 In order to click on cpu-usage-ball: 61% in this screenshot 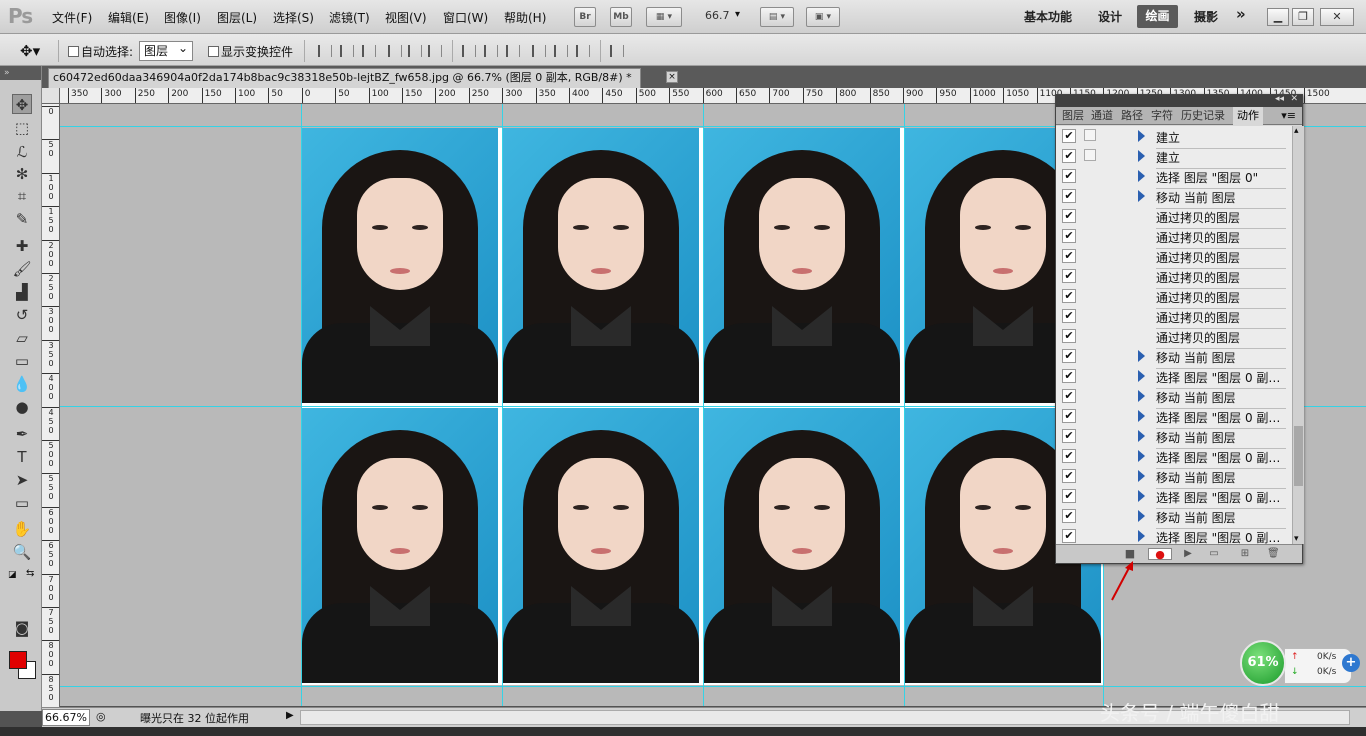, I will do `click(1263, 663)`.